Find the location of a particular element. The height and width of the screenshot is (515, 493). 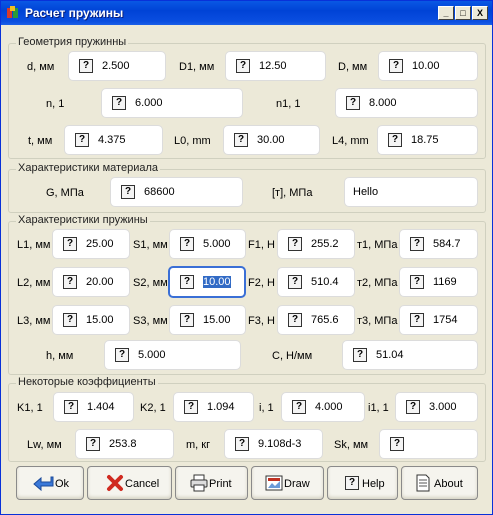

field-Lw: ? 253.8 is located at coordinates (124, 444).